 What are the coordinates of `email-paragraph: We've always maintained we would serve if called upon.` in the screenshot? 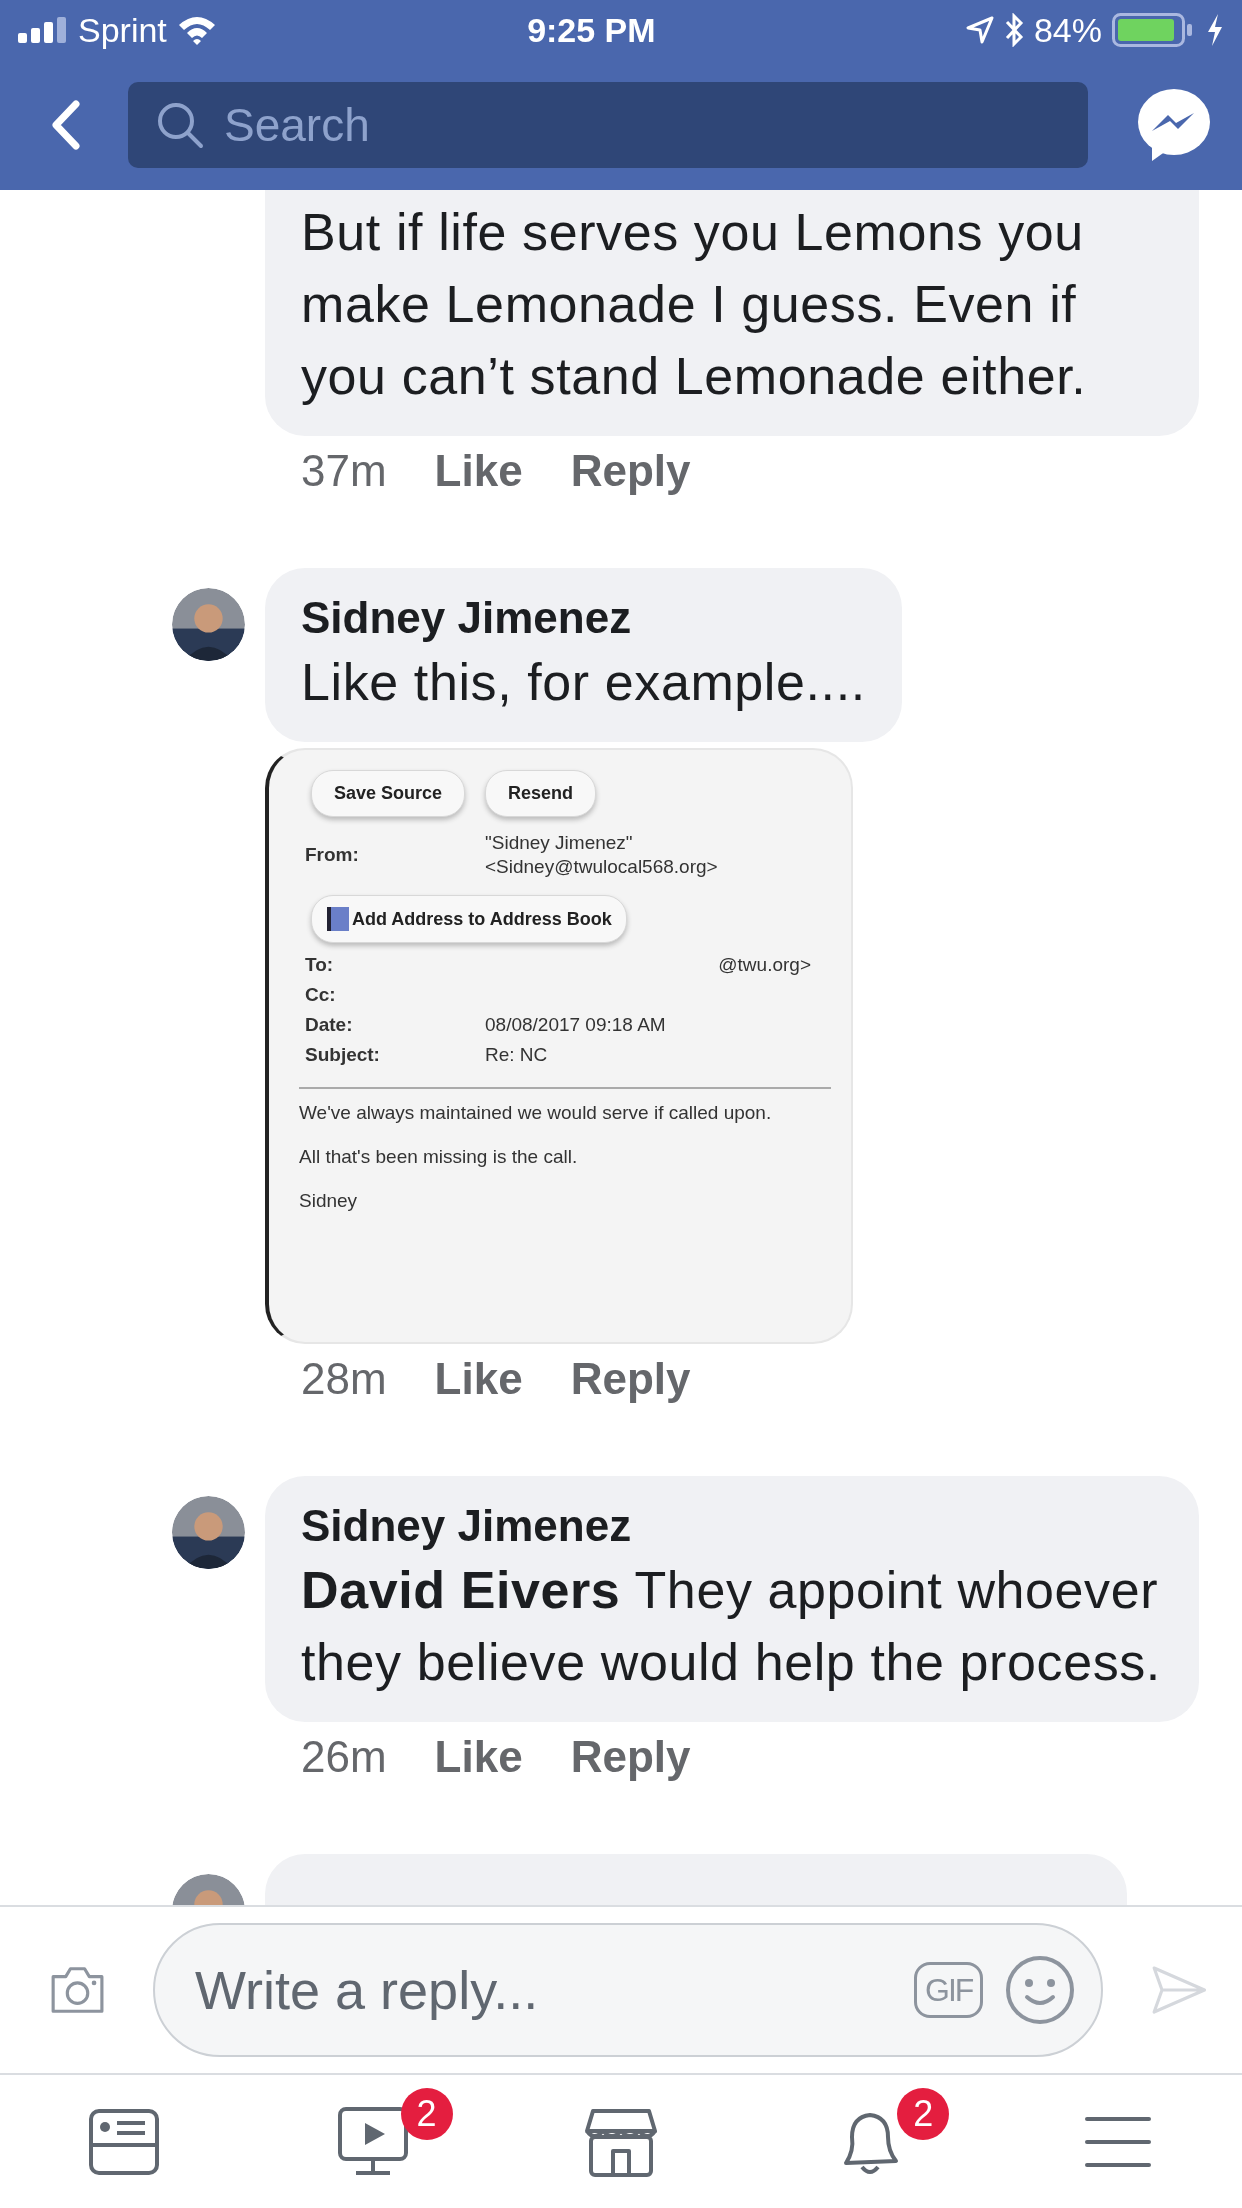 It's located at (536, 1113).